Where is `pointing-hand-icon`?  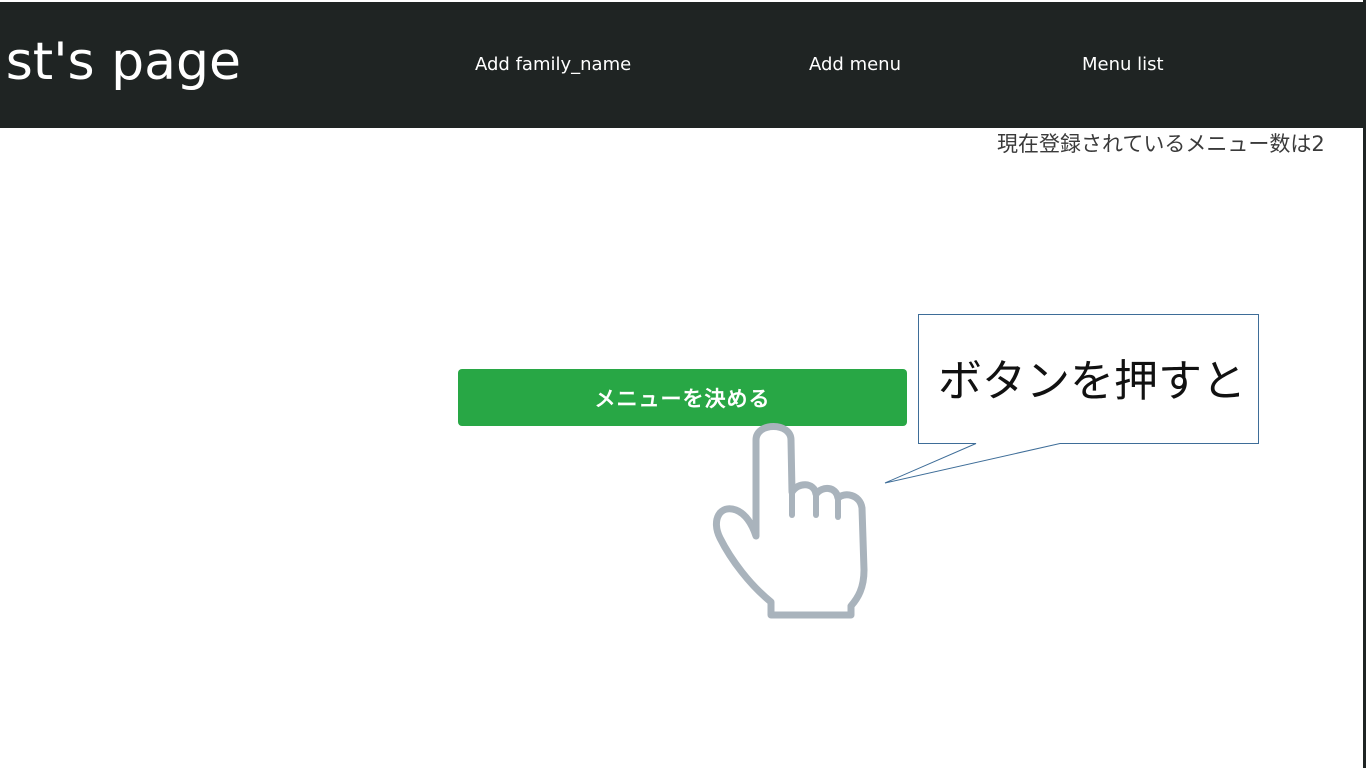
pointing-hand-icon is located at coordinates (790, 521).